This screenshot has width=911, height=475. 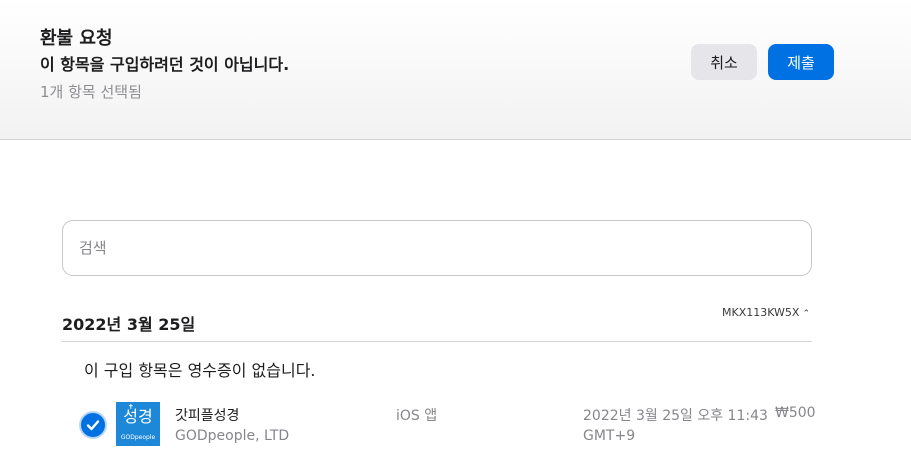 I want to click on receipt-note: 이 구입 항목은 영수증이 없습니다., so click(x=200, y=370).